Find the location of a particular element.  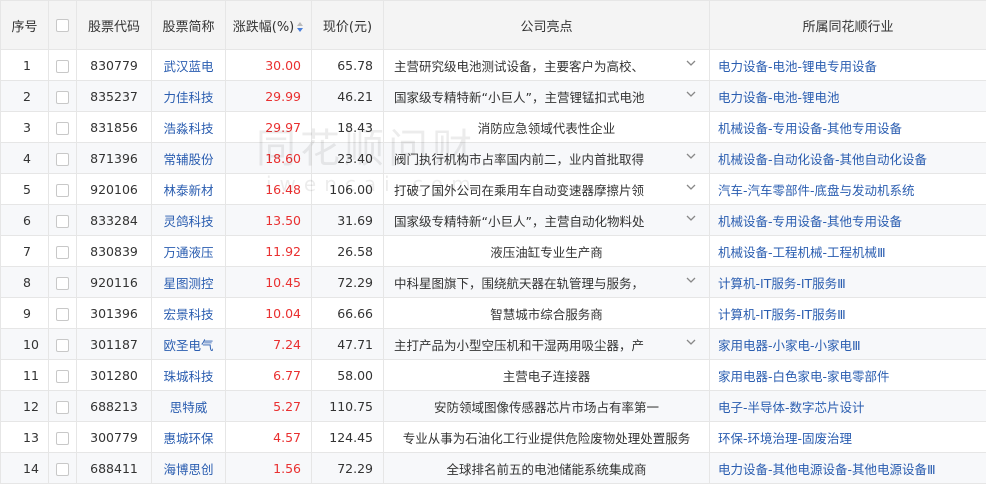

stock-name-link: 宏景科技 is located at coordinates (189, 313).